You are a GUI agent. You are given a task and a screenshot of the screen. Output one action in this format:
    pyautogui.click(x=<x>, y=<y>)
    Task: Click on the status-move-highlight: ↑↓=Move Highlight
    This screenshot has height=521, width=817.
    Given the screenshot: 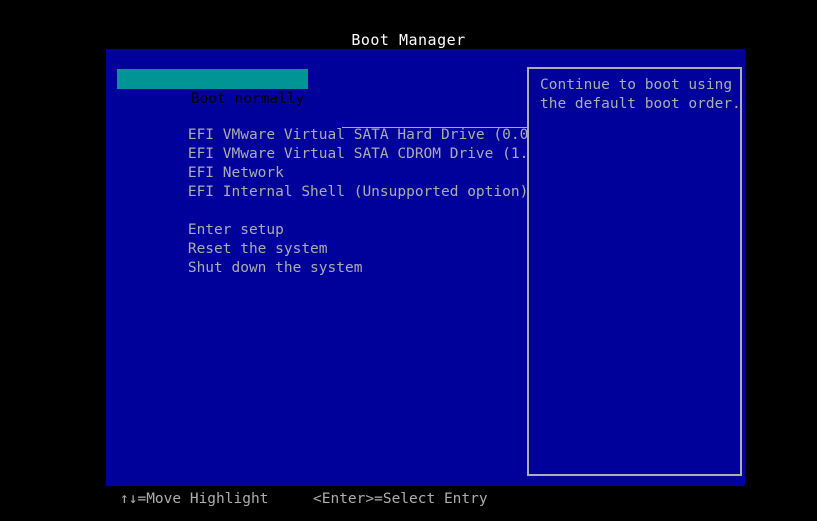 What is the action you would take?
    pyautogui.click(x=194, y=499)
    